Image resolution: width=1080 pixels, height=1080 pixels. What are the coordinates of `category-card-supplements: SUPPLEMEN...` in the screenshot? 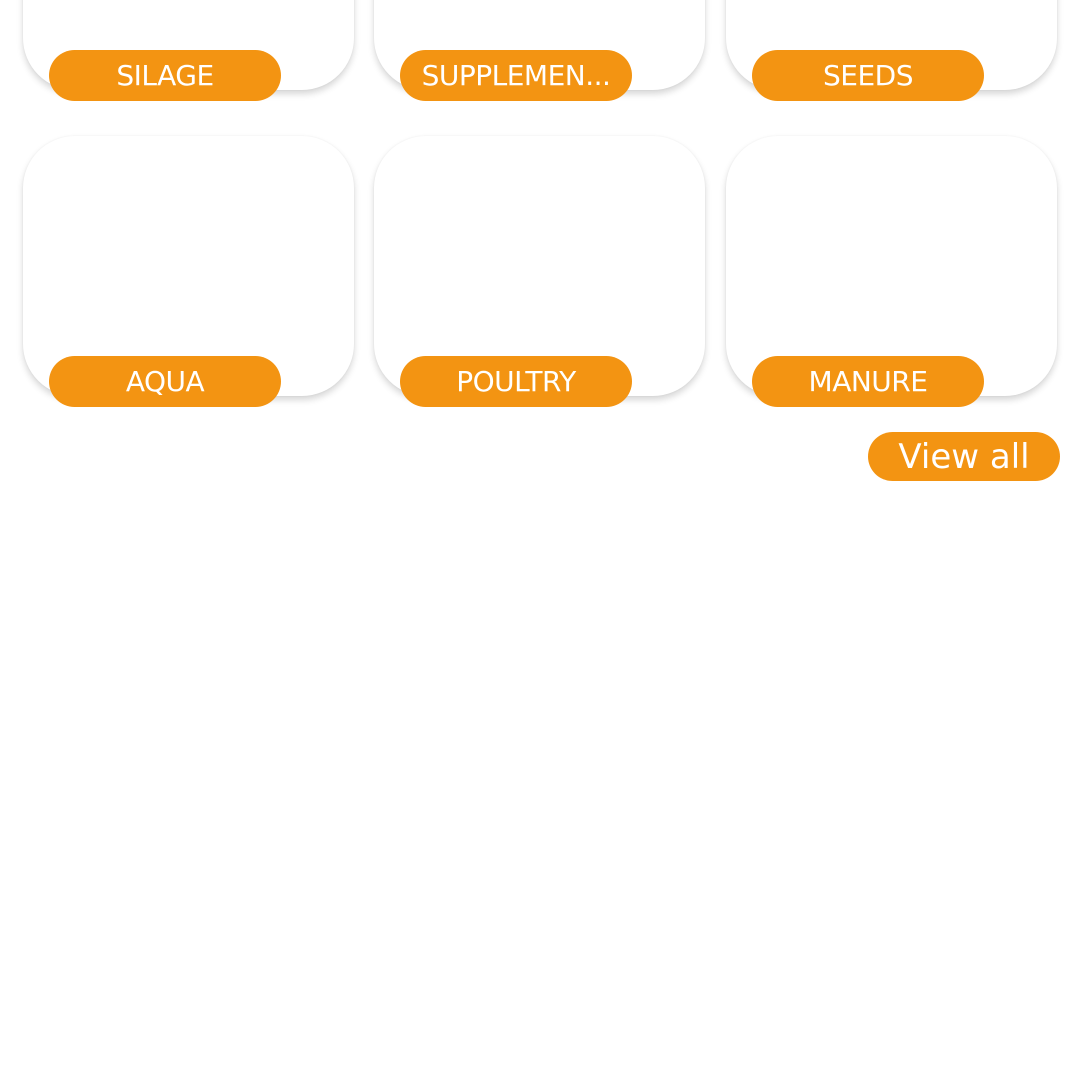 It's located at (539, 50).